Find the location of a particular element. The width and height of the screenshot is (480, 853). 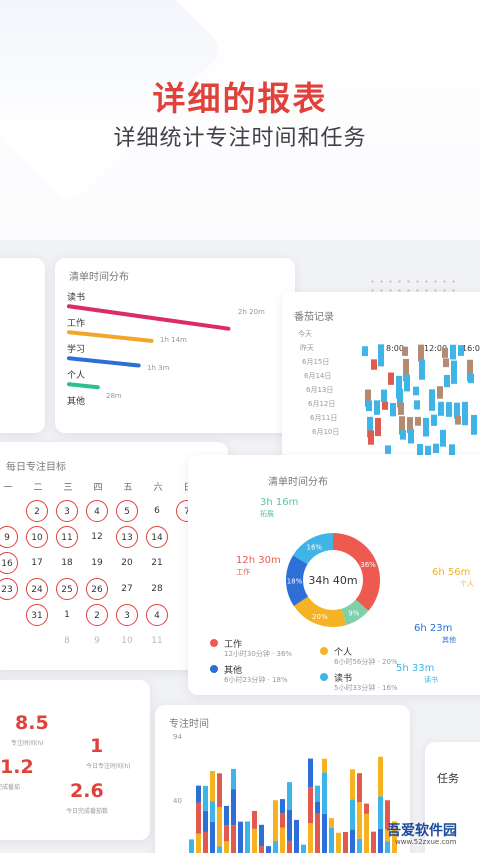

calendar-day: 17 is located at coordinates (37, 563).